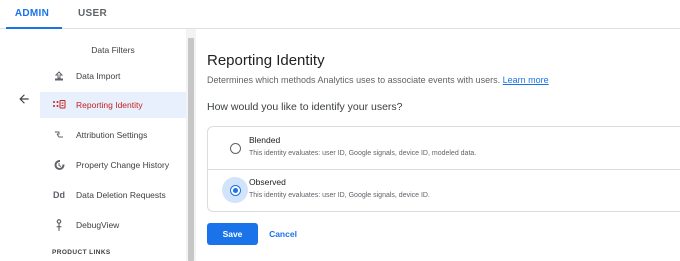 The image size is (680, 261). I want to click on attribution-icon, so click(59, 135).